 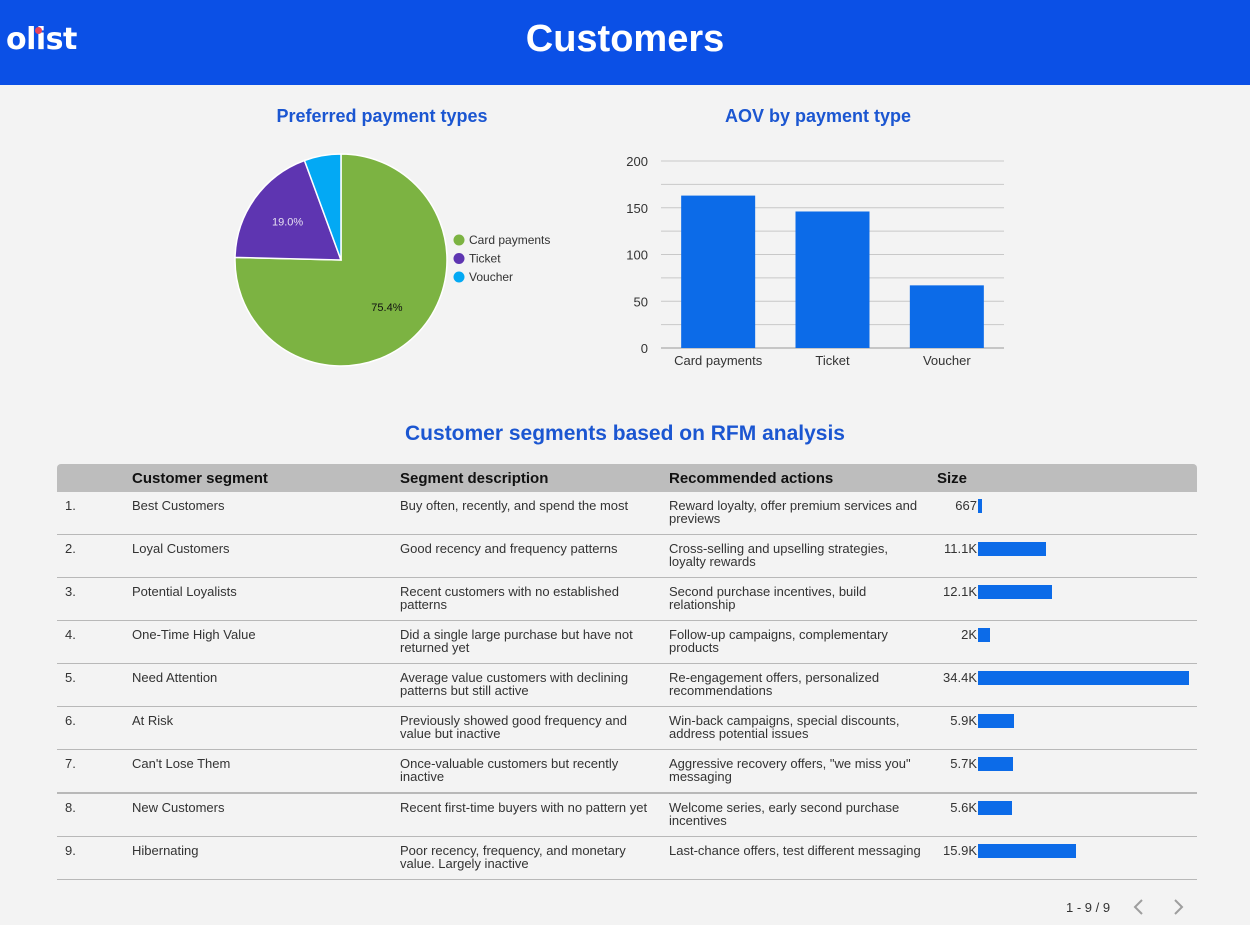 What do you see at coordinates (178, 505) in the screenshot?
I see `segment-name: Best Customers` at bounding box center [178, 505].